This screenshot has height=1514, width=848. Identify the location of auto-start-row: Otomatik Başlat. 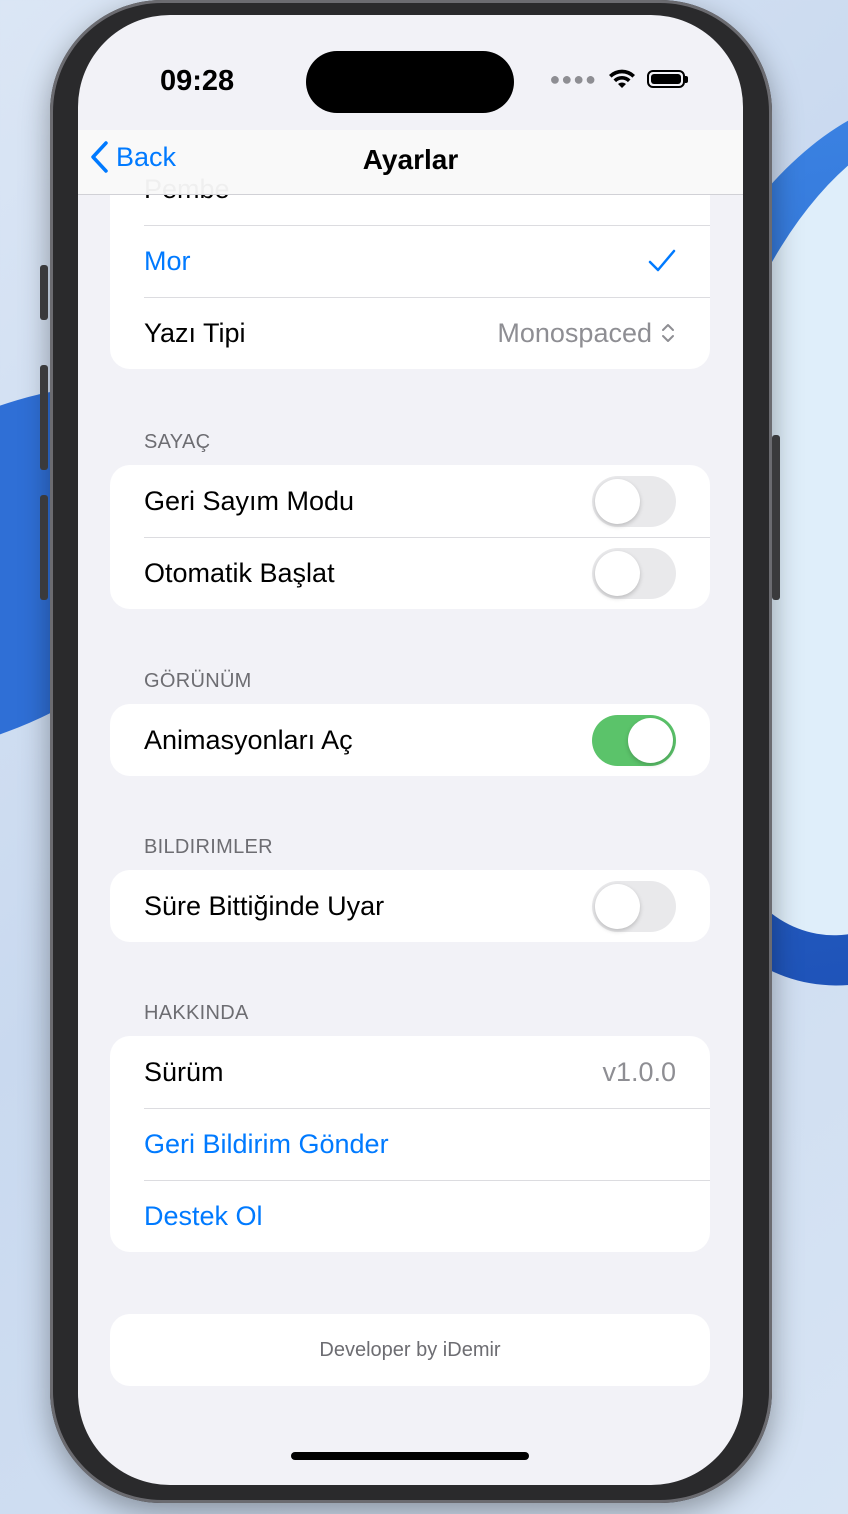
(410, 573).